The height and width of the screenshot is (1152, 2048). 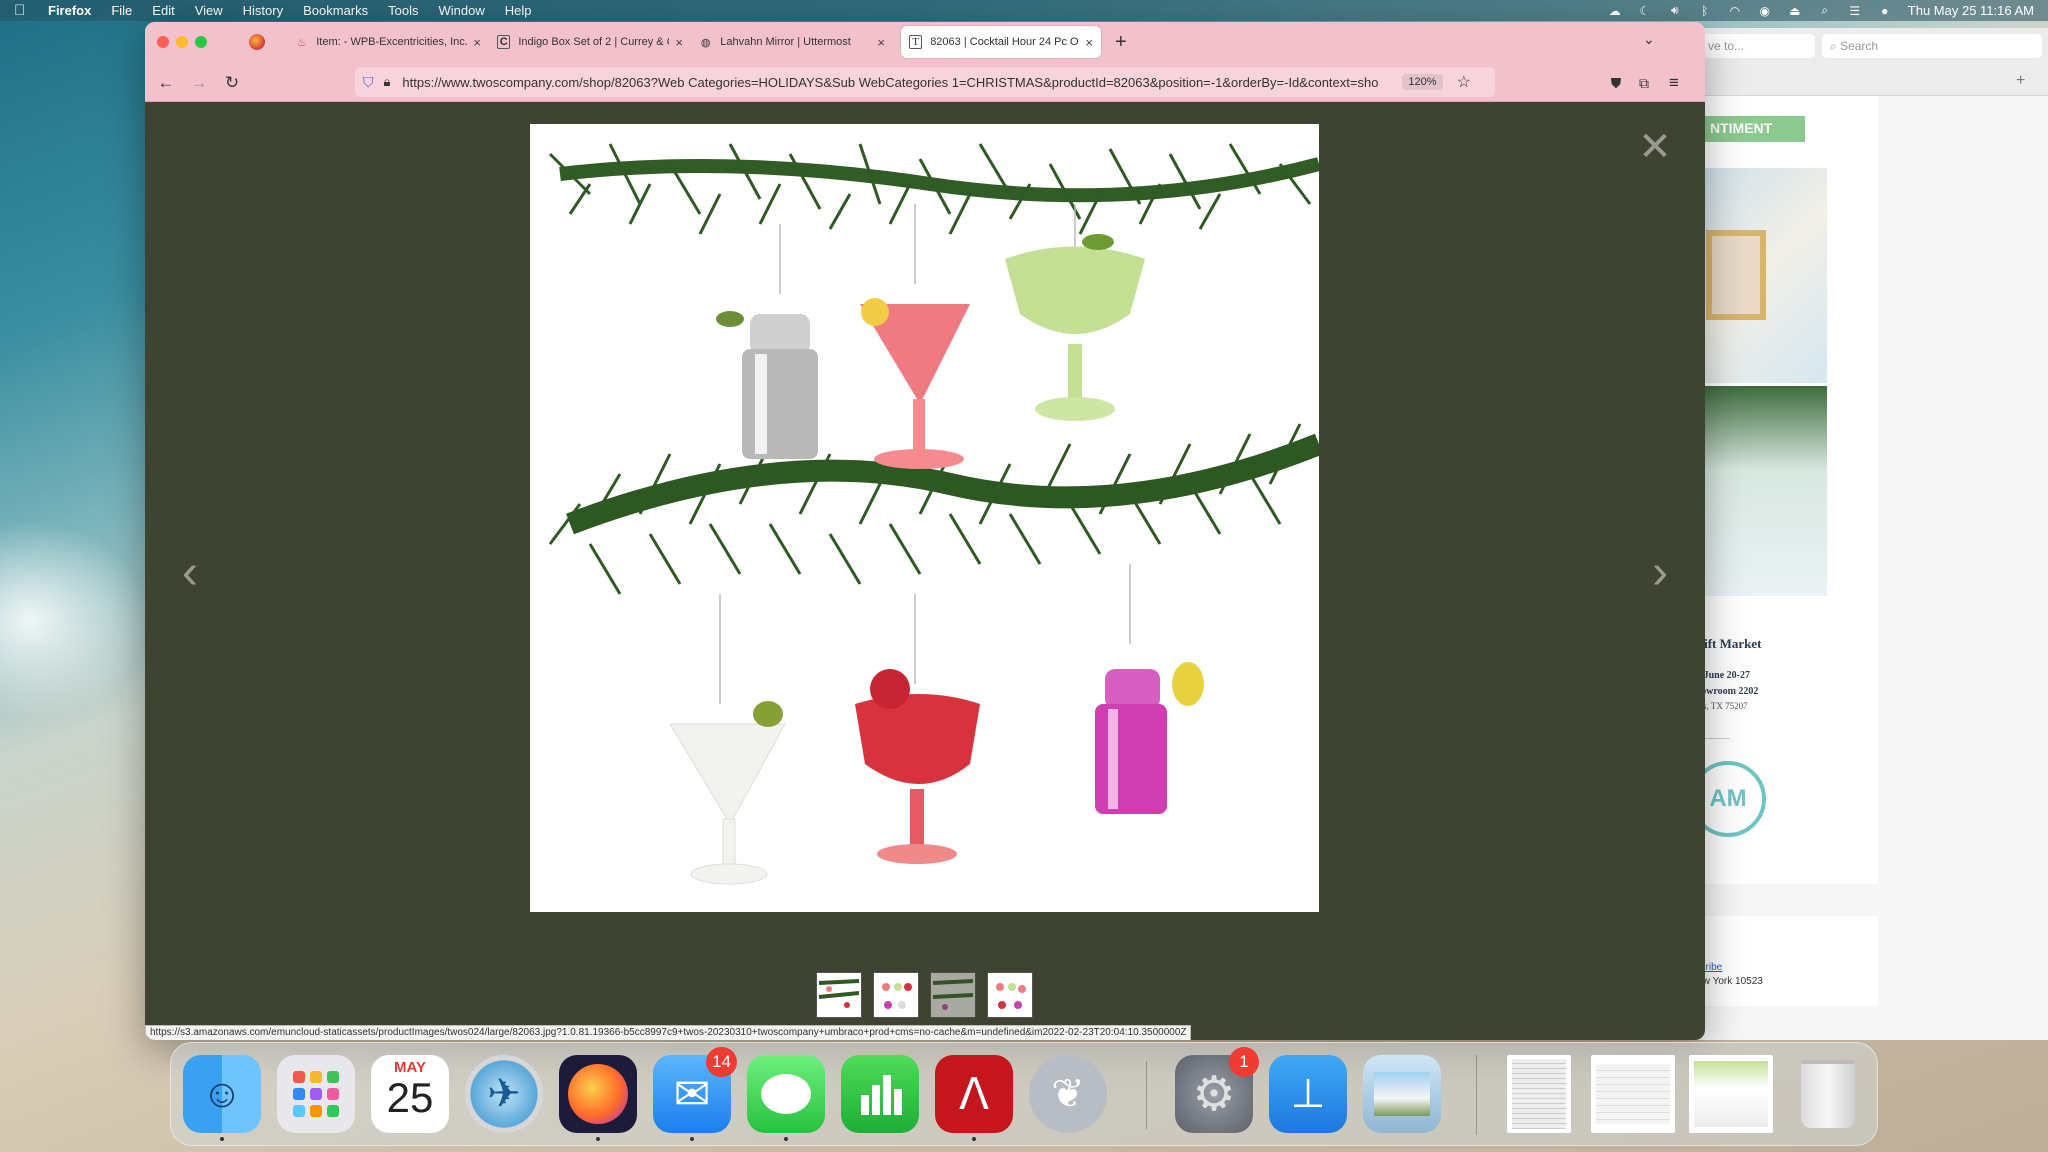 What do you see at coordinates (199, 83) in the screenshot?
I see `forward-arrow-icon: →` at bounding box center [199, 83].